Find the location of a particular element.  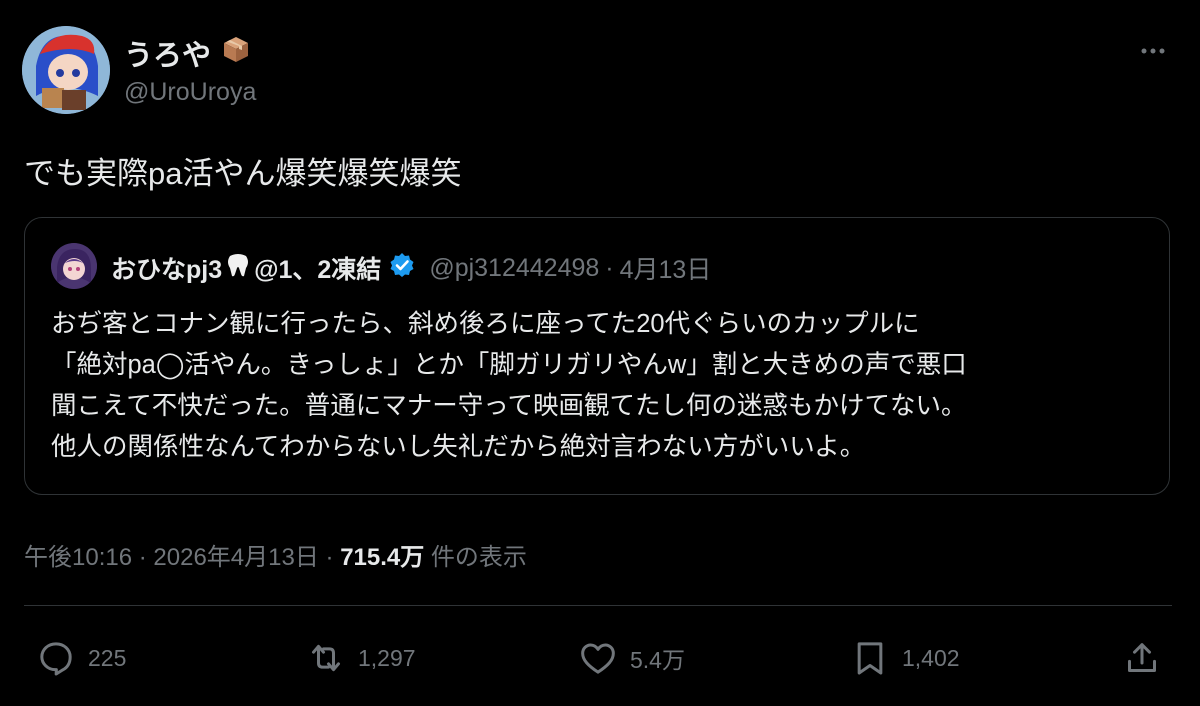

view-count: 715.4万 is located at coordinates (382, 557).